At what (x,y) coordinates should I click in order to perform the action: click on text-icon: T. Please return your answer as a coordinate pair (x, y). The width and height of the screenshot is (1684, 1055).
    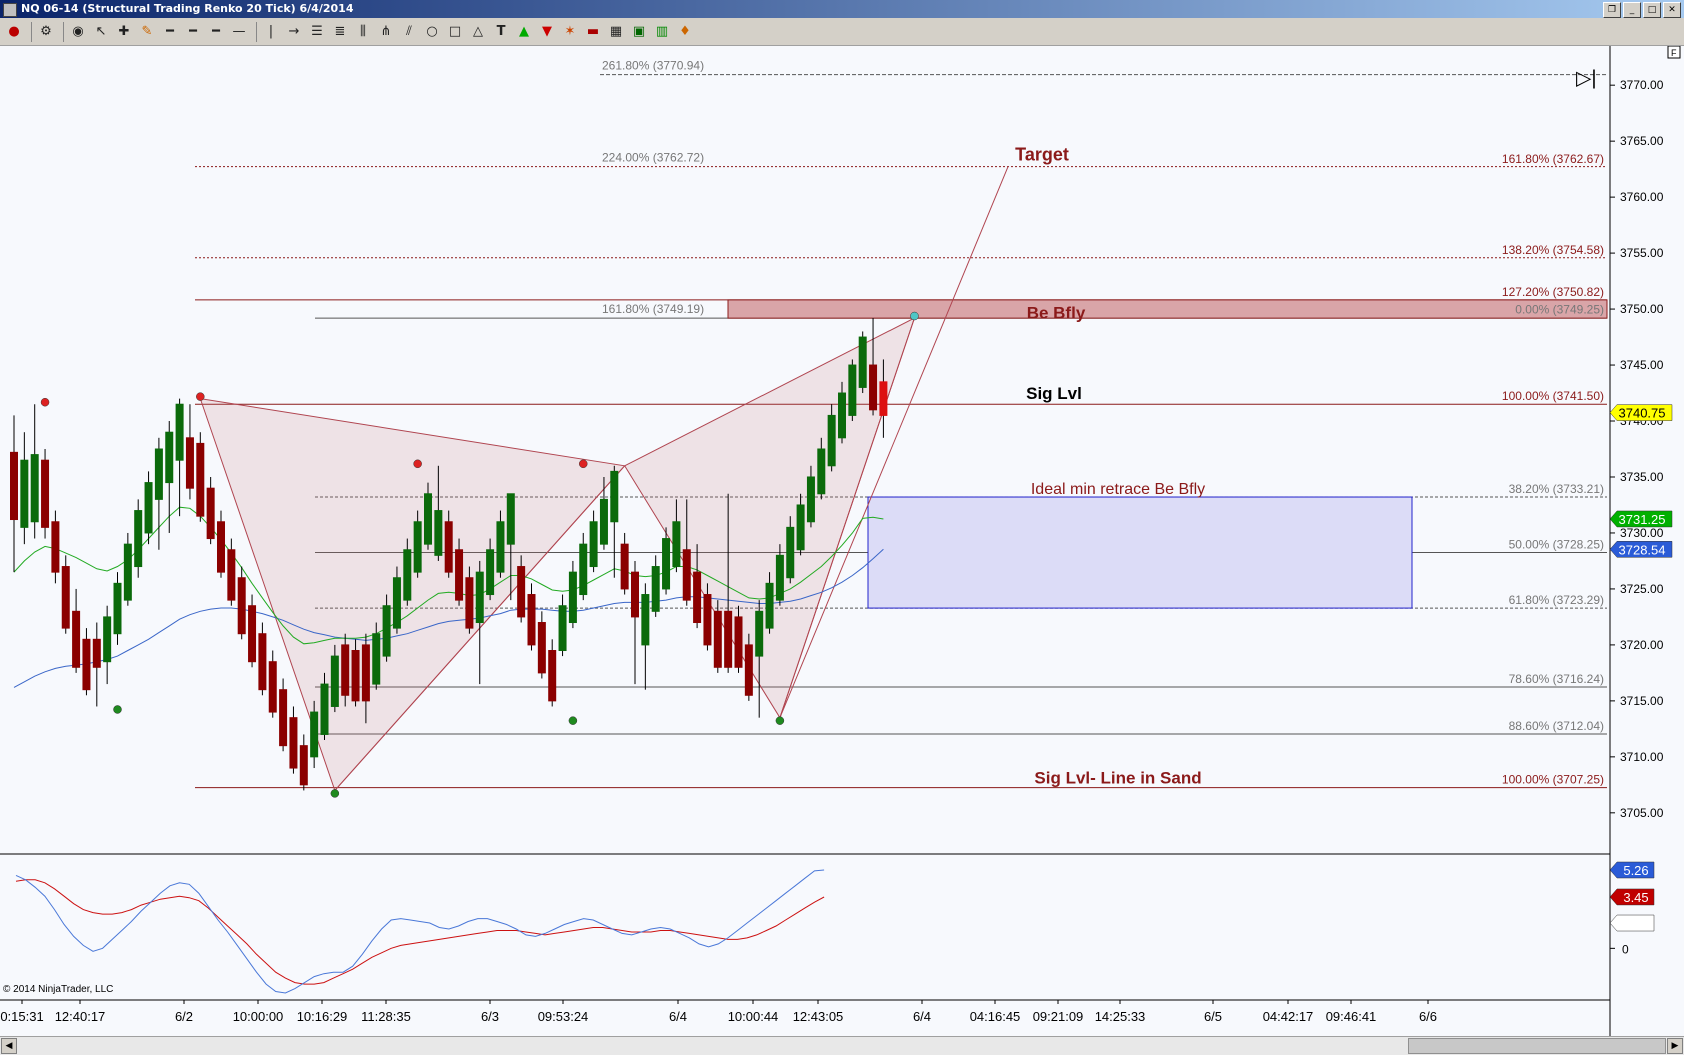
    Looking at the image, I should click on (501, 32).